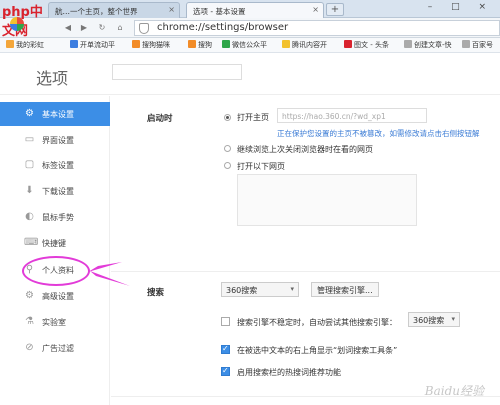 The width and height of the screenshot is (500, 405). What do you see at coordinates (177, 72) in the screenshot?
I see `settings-search-input` at bounding box center [177, 72].